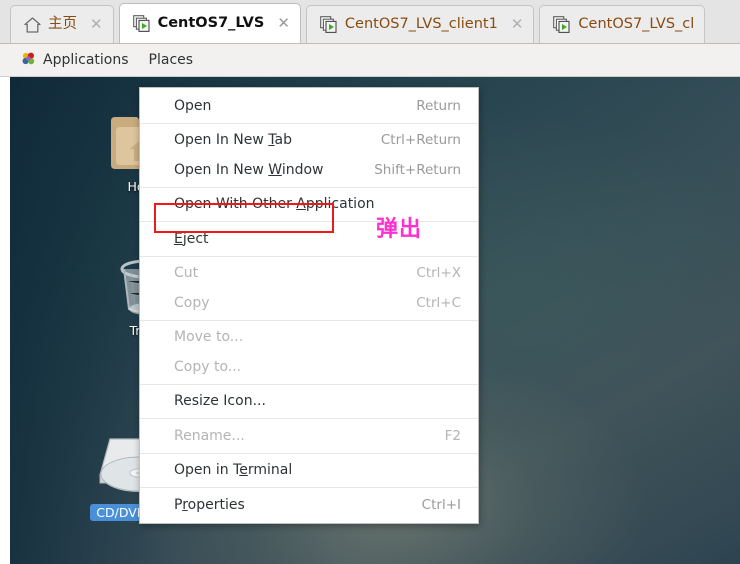 The image size is (740, 564). I want to click on menu-item-open-with-other-application: Open With Other Application, so click(309, 205).